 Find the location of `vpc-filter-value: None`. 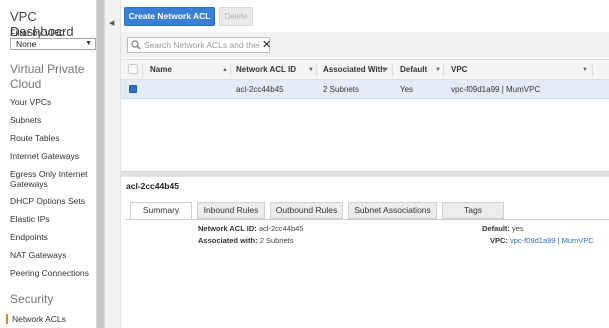

vpc-filter-value: None is located at coordinates (26, 44).